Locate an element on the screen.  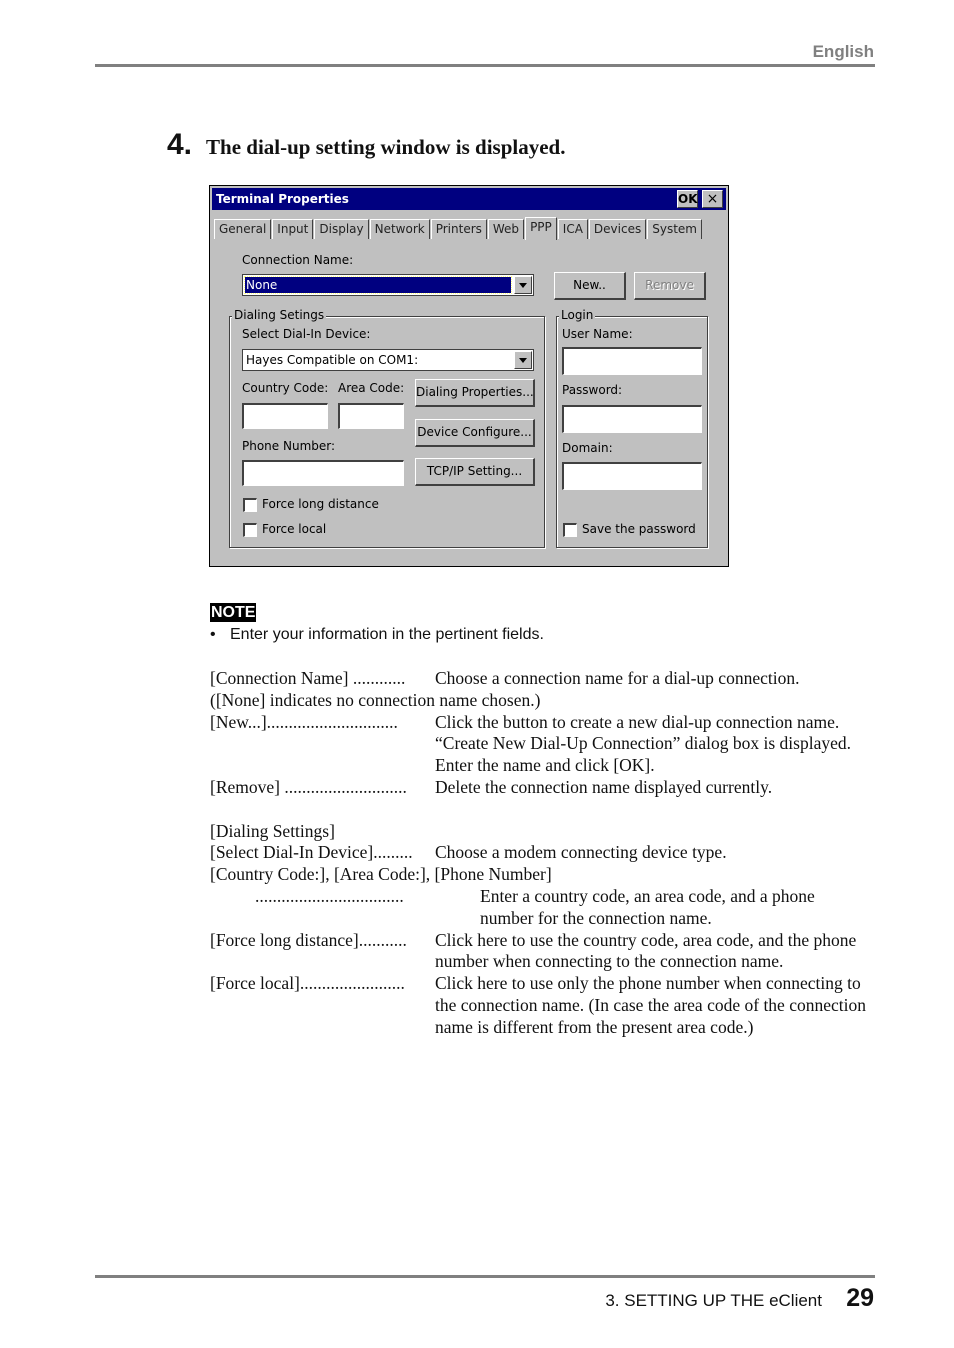
save-password-label: Save the password is located at coordinates (639, 529).